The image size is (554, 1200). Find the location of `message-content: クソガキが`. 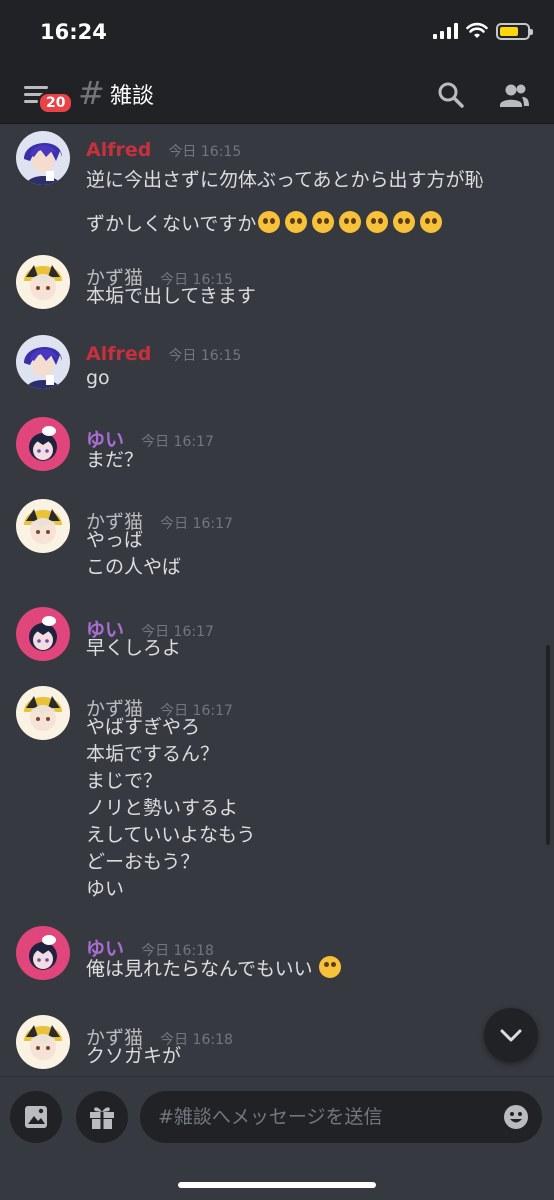

message-content: クソガキが is located at coordinates (314, 1056).